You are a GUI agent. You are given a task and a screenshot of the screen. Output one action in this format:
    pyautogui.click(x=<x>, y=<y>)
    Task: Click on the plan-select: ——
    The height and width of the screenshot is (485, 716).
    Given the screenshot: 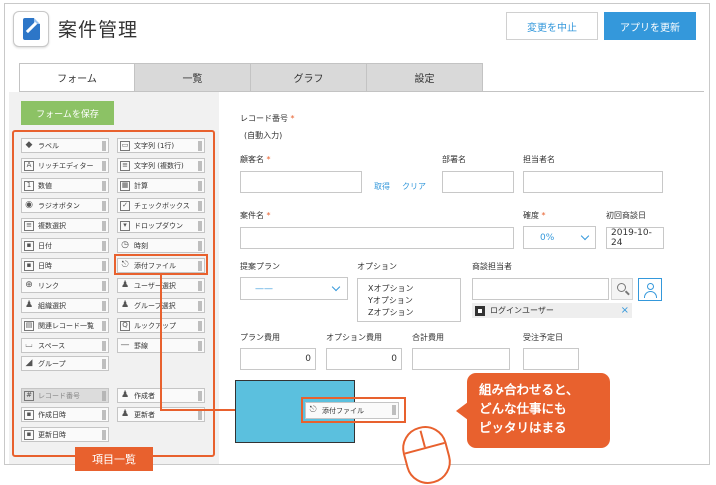 What is the action you would take?
    pyautogui.click(x=294, y=288)
    